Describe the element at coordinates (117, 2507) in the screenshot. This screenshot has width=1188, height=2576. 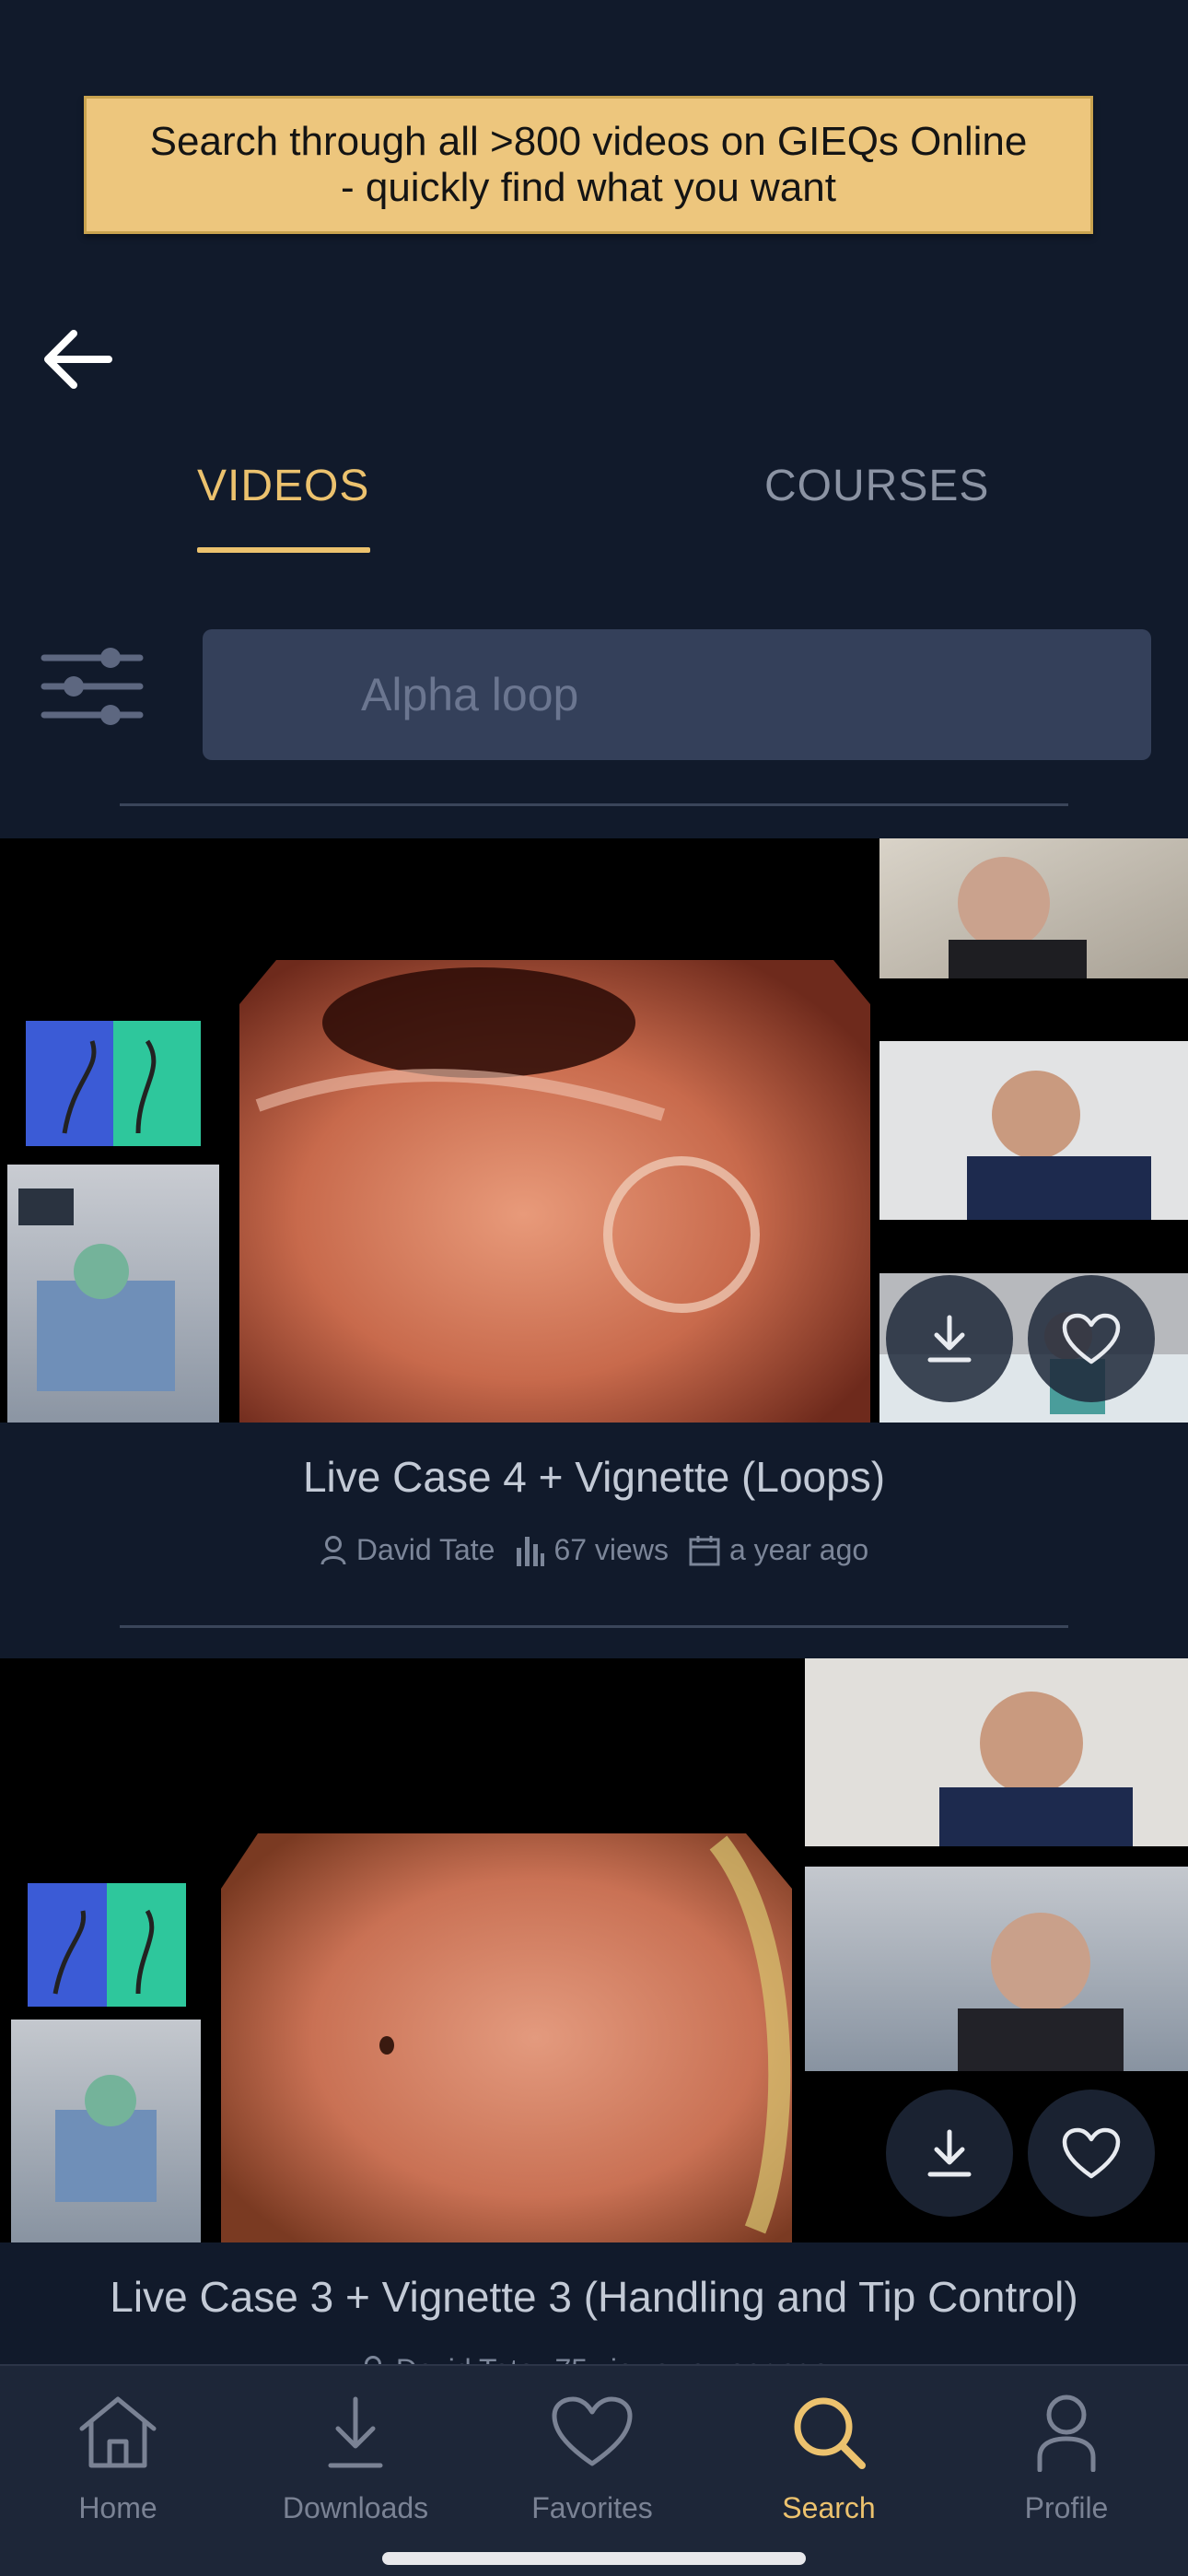
I see `nav-label: Home` at that location.